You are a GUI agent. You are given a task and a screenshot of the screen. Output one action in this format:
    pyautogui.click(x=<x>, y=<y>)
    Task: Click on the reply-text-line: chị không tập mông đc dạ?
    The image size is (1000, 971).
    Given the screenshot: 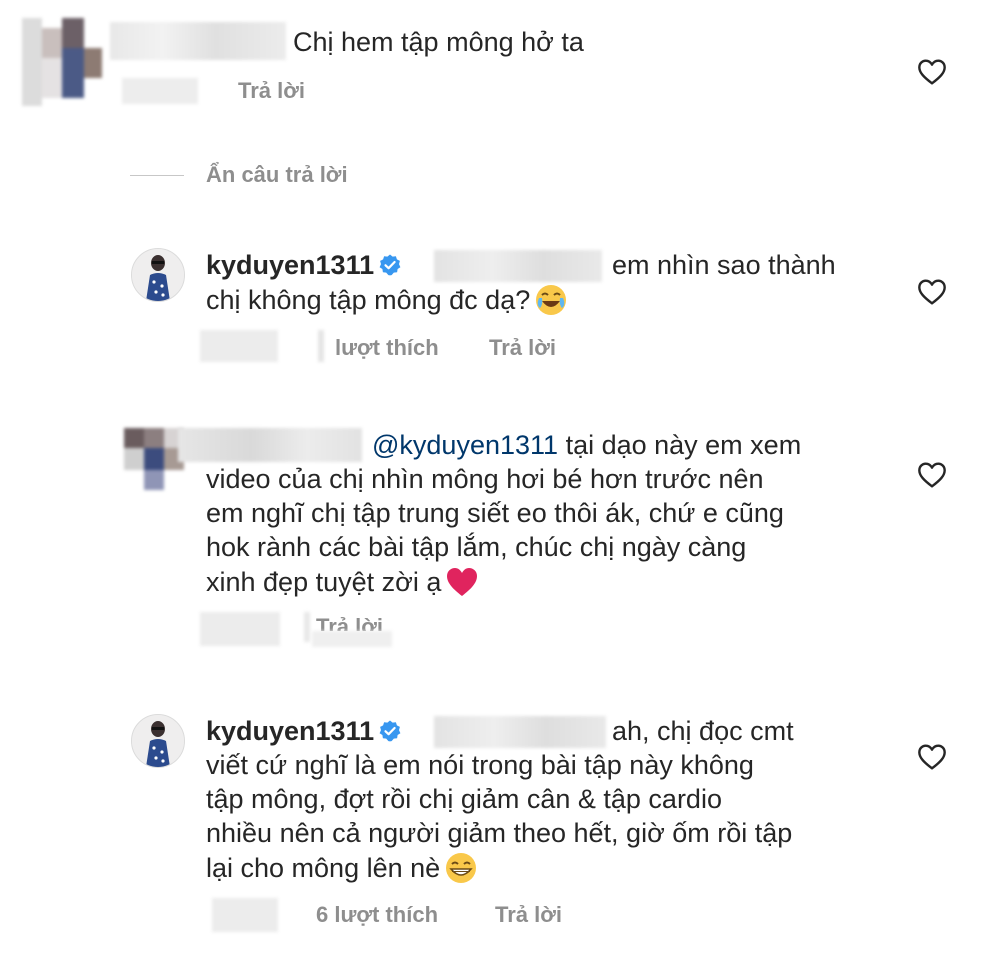 What is the action you would take?
    pyautogui.click(x=368, y=300)
    